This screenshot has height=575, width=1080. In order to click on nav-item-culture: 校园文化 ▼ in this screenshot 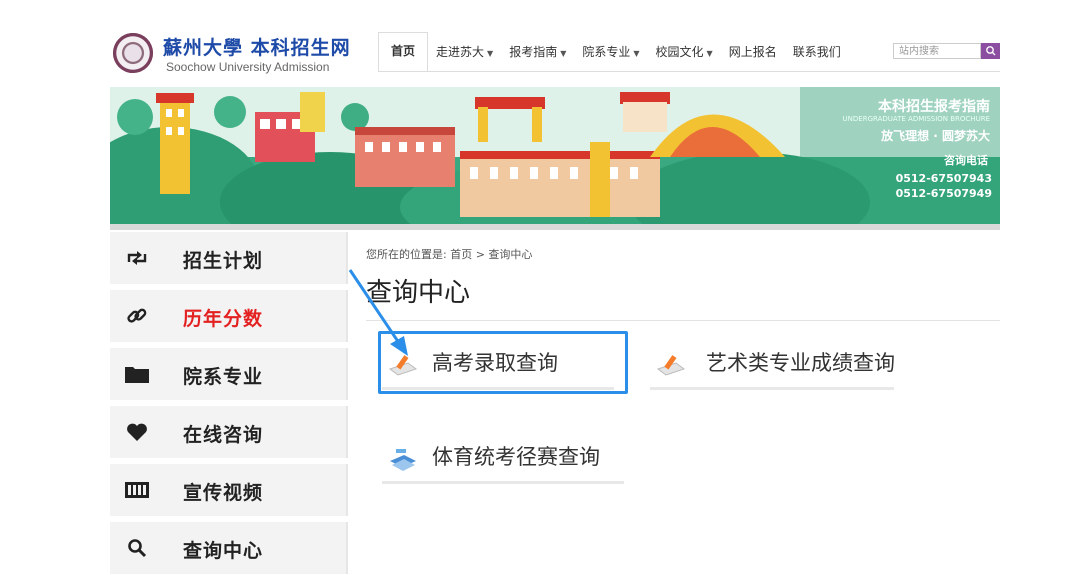, I will do `click(684, 52)`.